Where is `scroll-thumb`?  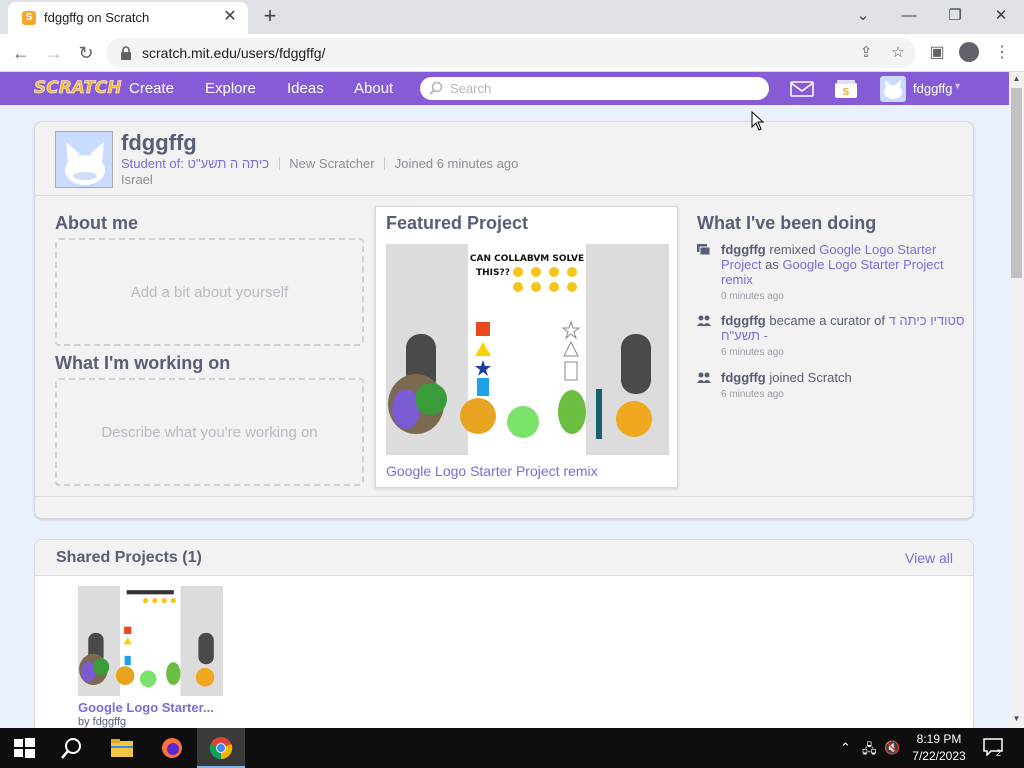 scroll-thumb is located at coordinates (1016, 183).